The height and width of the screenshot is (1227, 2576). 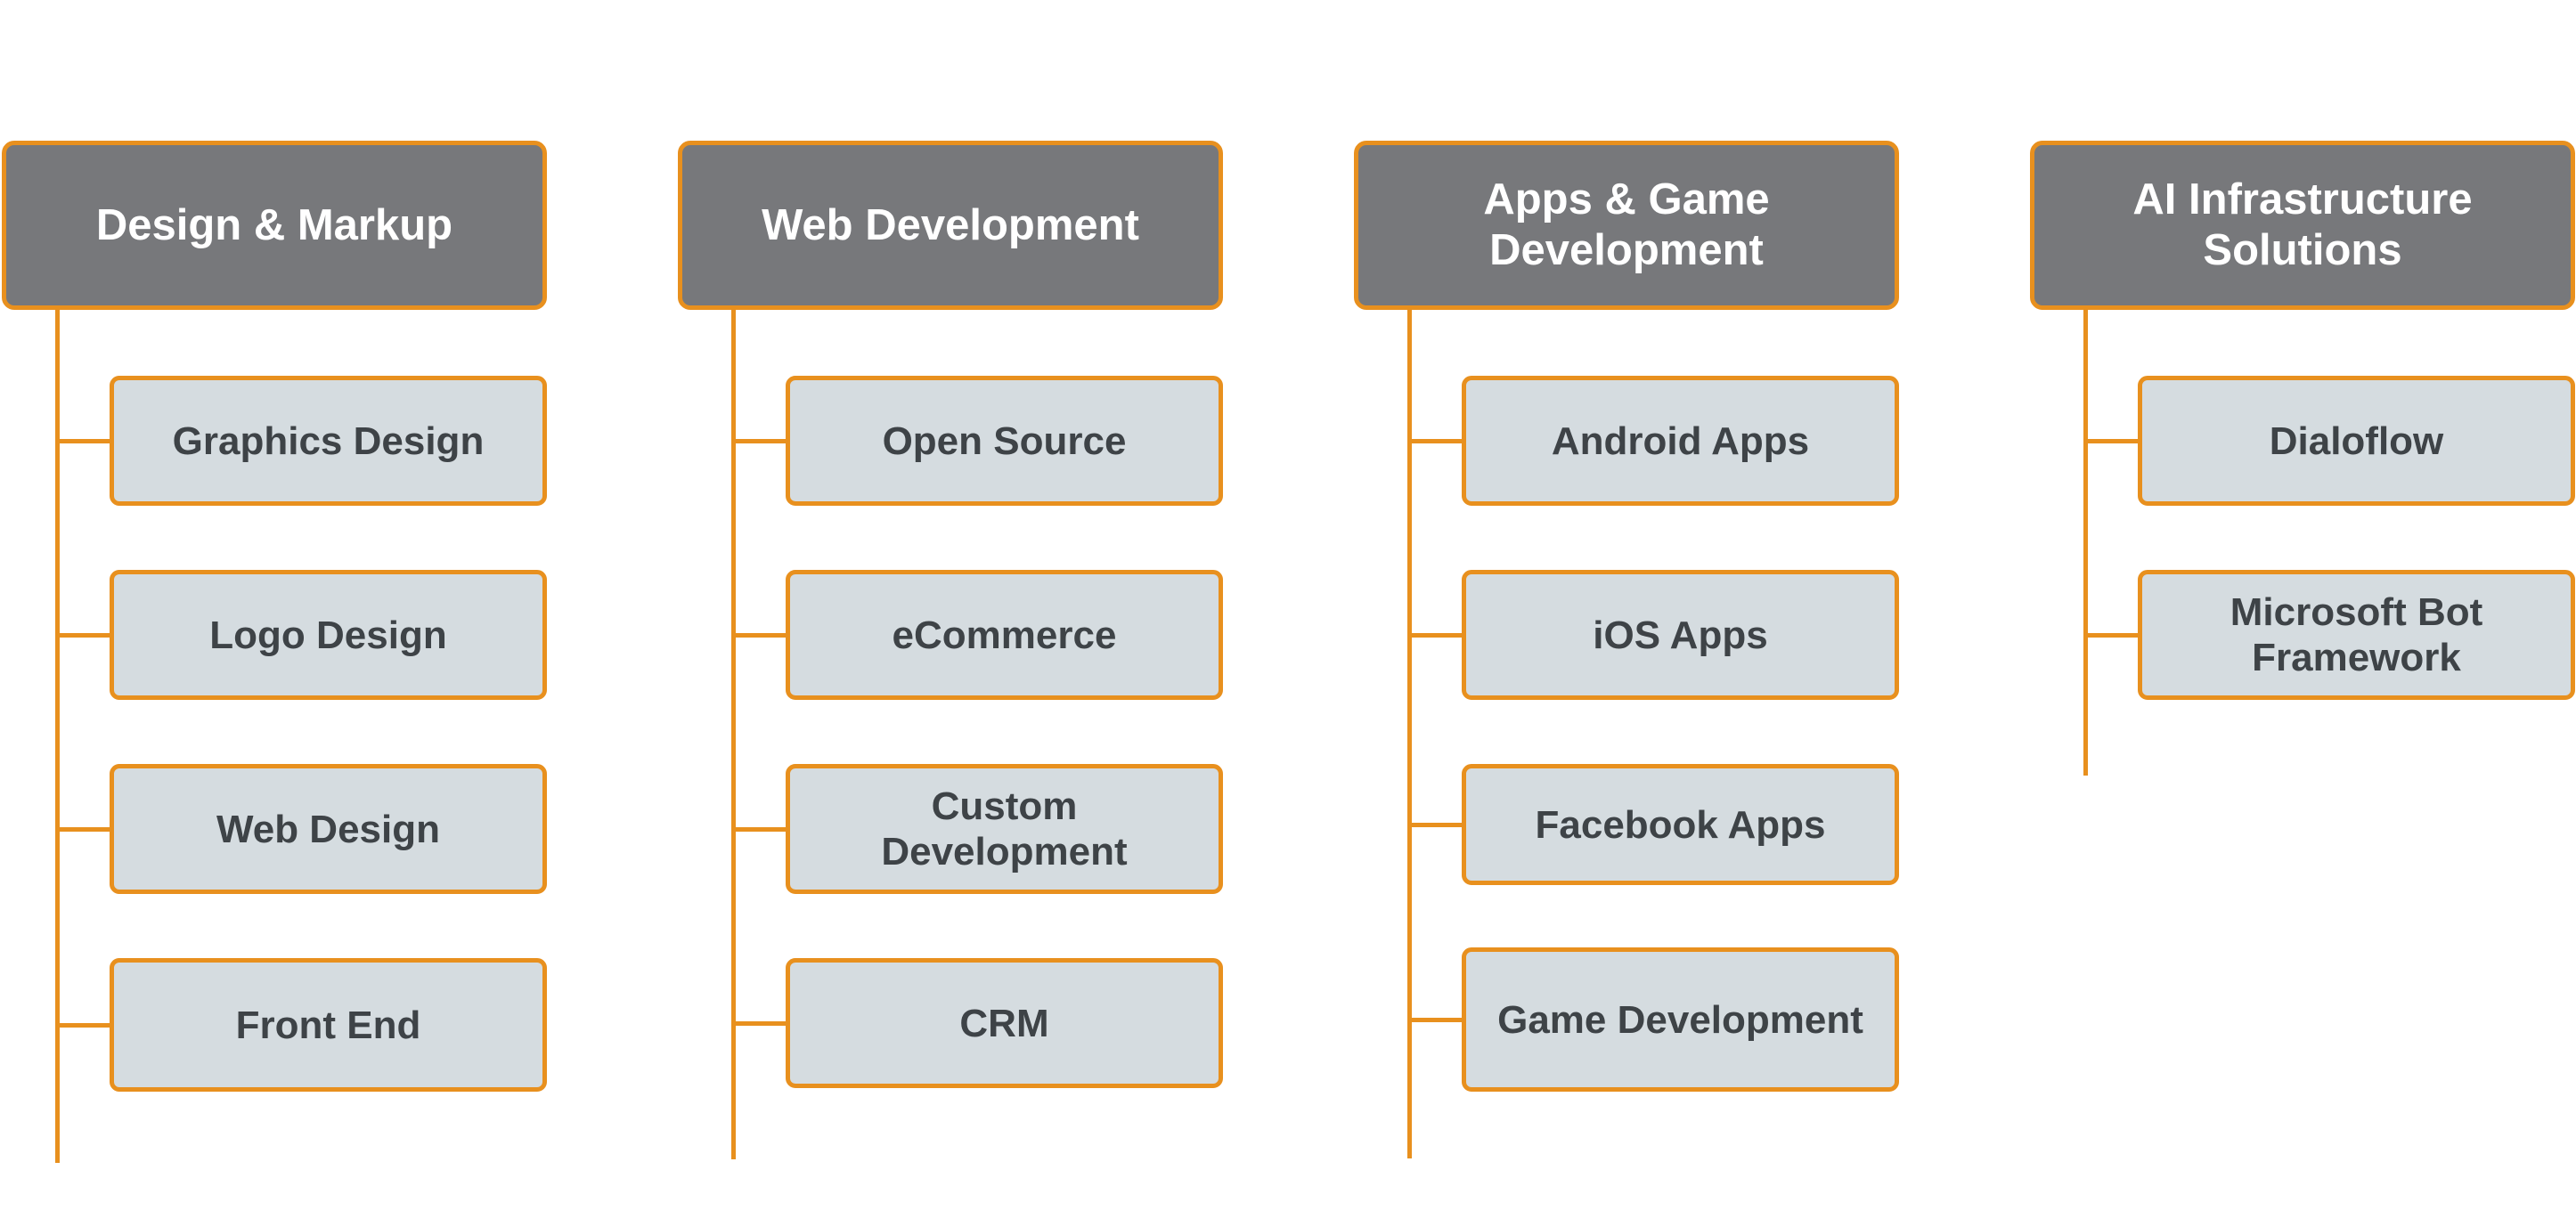 I want to click on item-label: Microsoft Bot Framework, so click(x=2356, y=634).